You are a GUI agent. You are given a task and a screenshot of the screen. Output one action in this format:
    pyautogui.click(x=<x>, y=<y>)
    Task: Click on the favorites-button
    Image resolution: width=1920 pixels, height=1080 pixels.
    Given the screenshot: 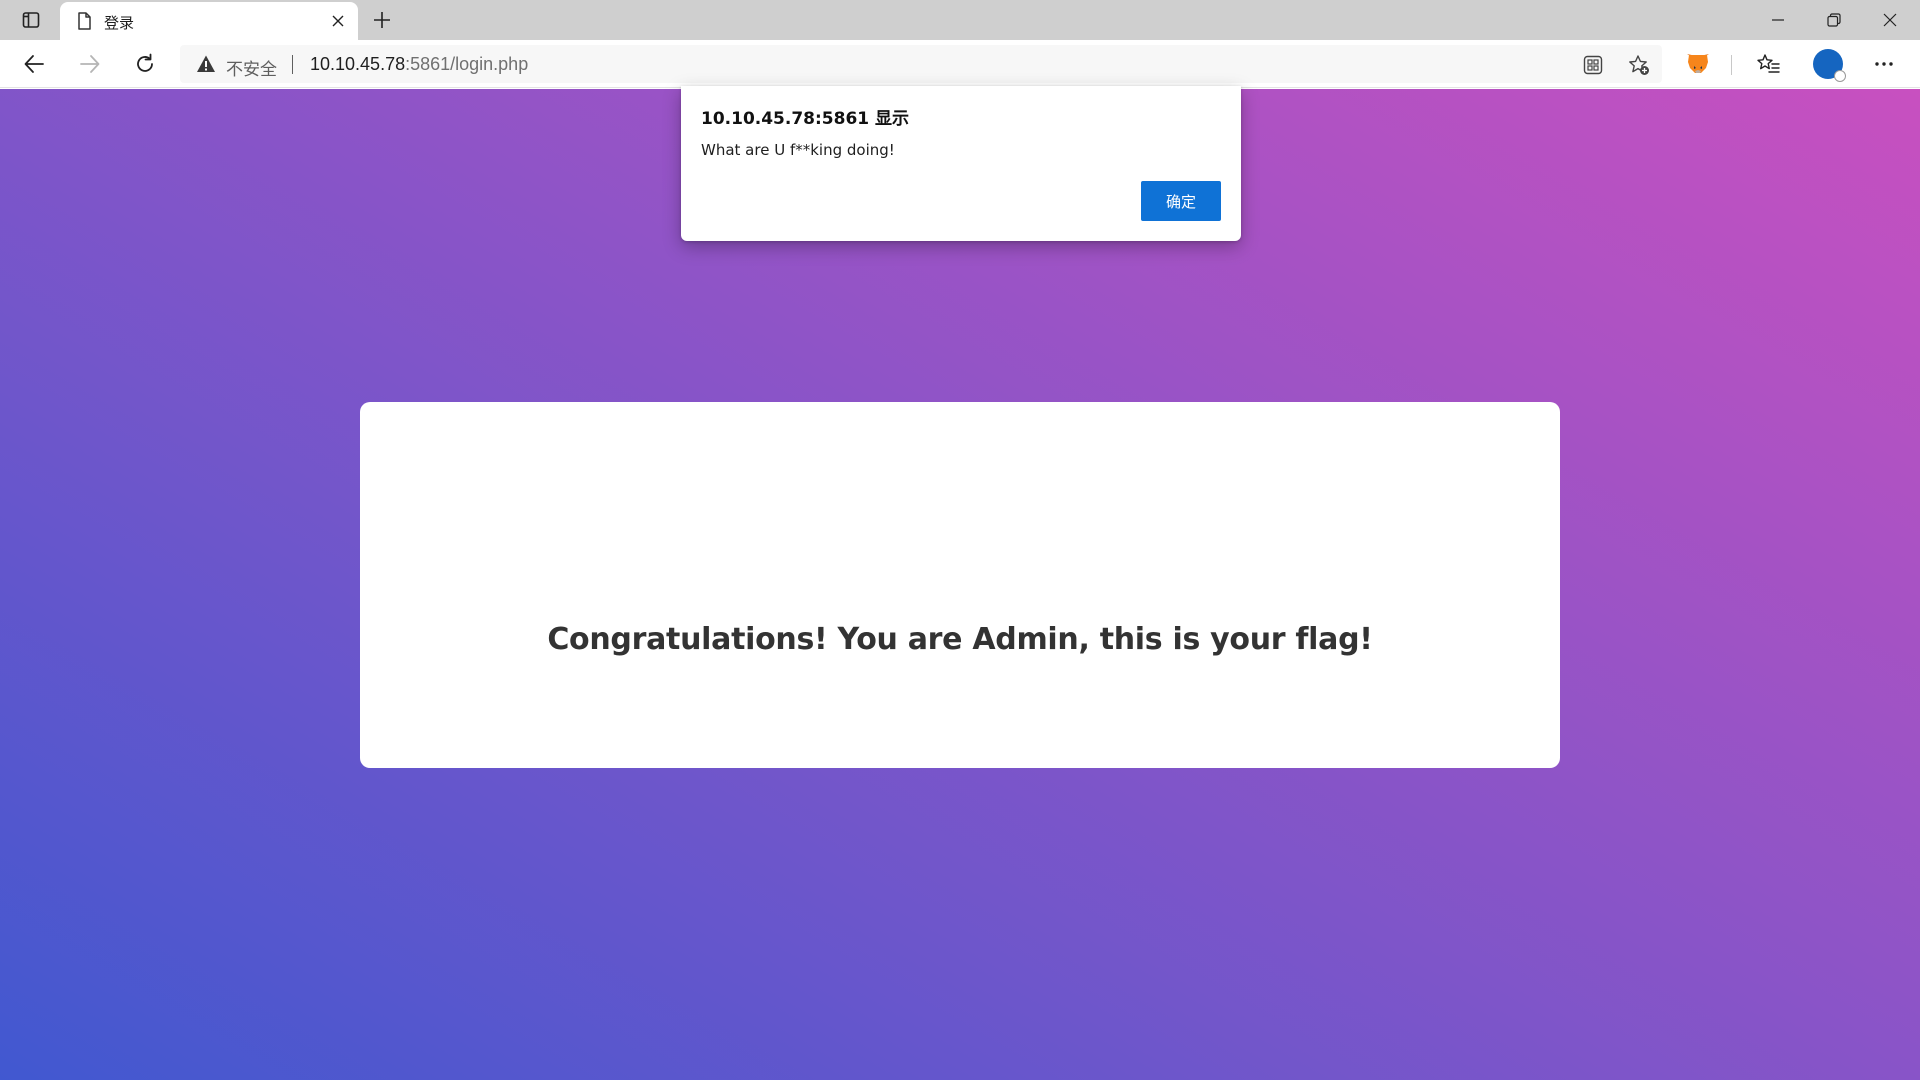 What is the action you would take?
    pyautogui.click(x=1769, y=64)
    